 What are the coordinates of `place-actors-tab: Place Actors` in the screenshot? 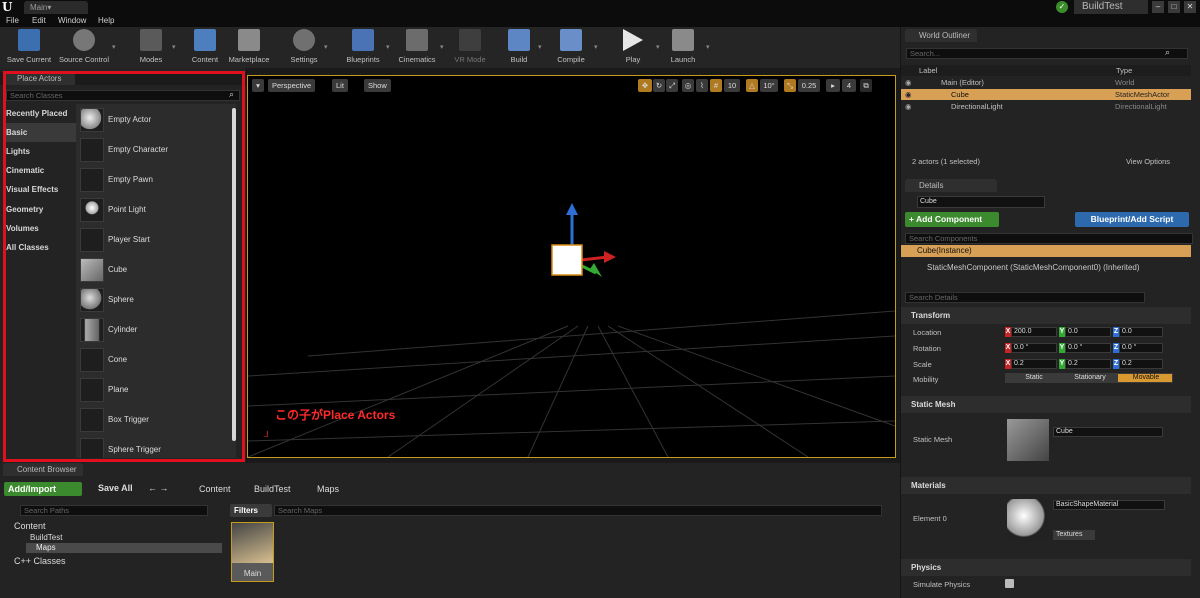 It's located at (39, 78).